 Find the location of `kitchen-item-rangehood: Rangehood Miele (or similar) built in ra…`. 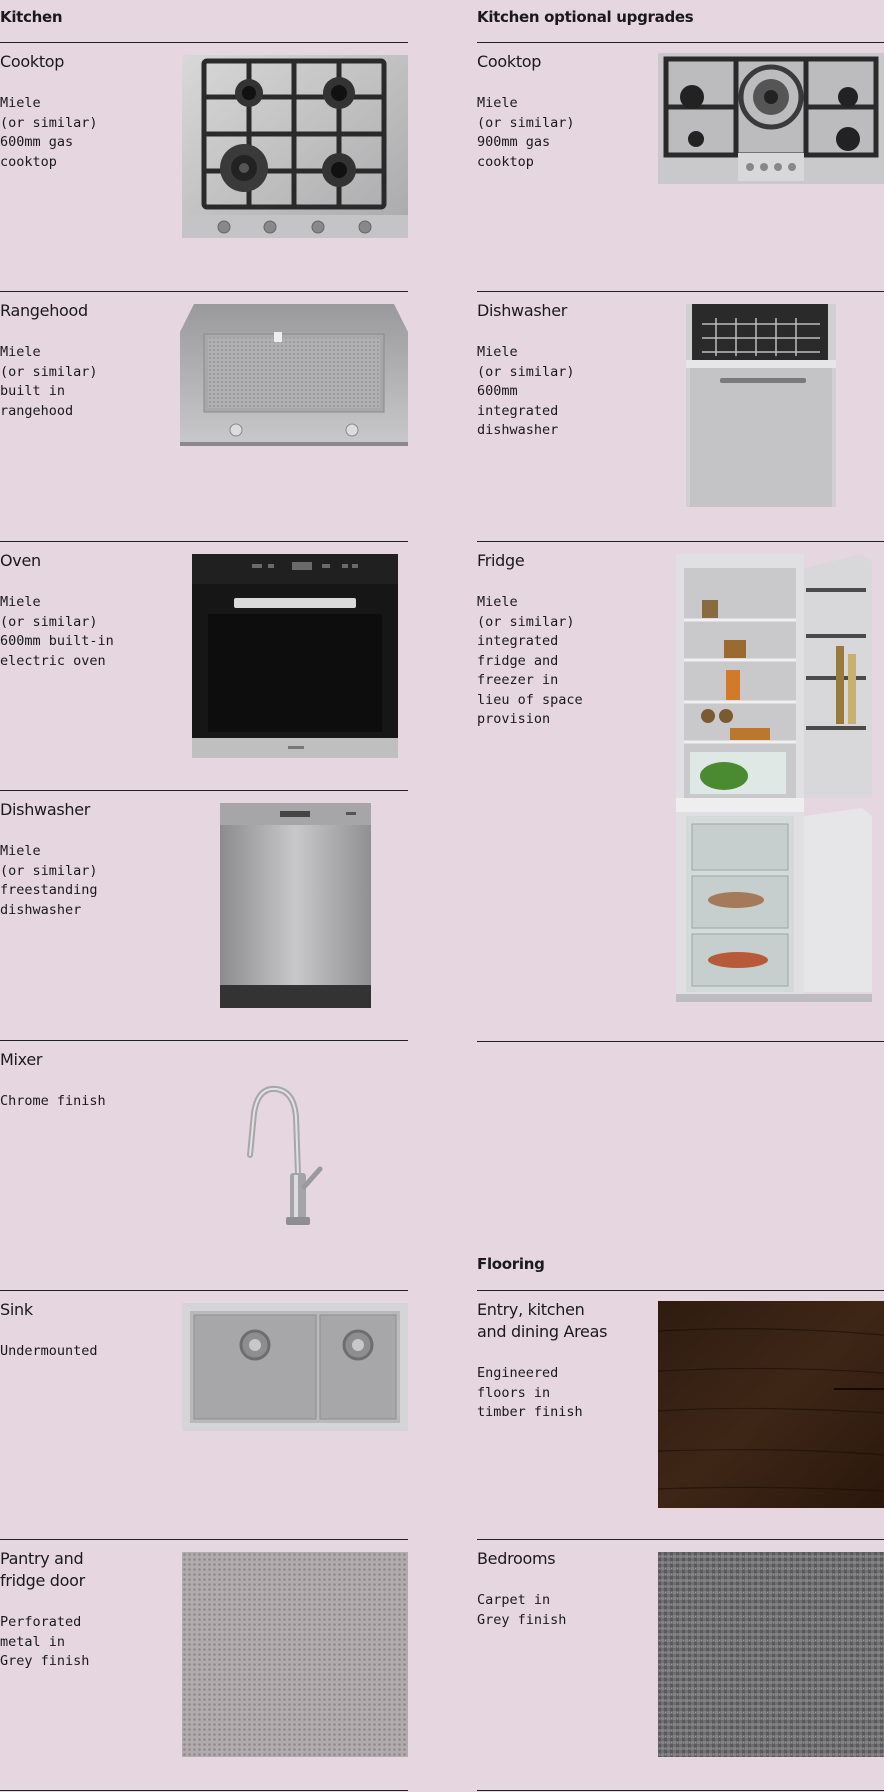

kitchen-item-rangehood: Rangehood Miele (or similar) built in ra… is located at coordinates (204, 416).